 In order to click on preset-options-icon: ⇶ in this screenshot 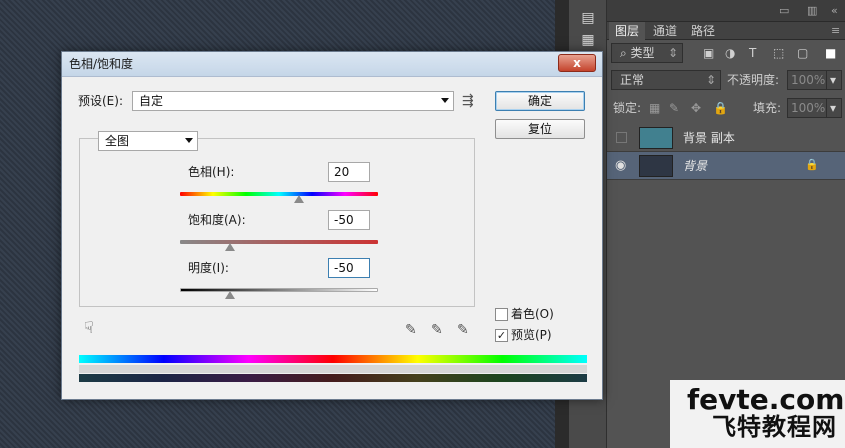, I will do `click(468, 101)`.